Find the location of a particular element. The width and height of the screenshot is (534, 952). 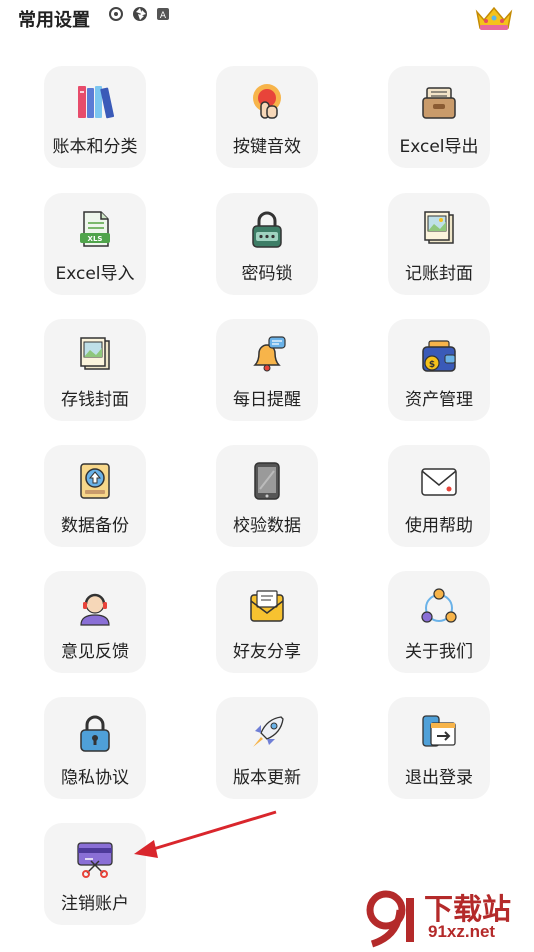

bookkeeping-cover-button: 记账封面 is located at coordinates (439, 244).